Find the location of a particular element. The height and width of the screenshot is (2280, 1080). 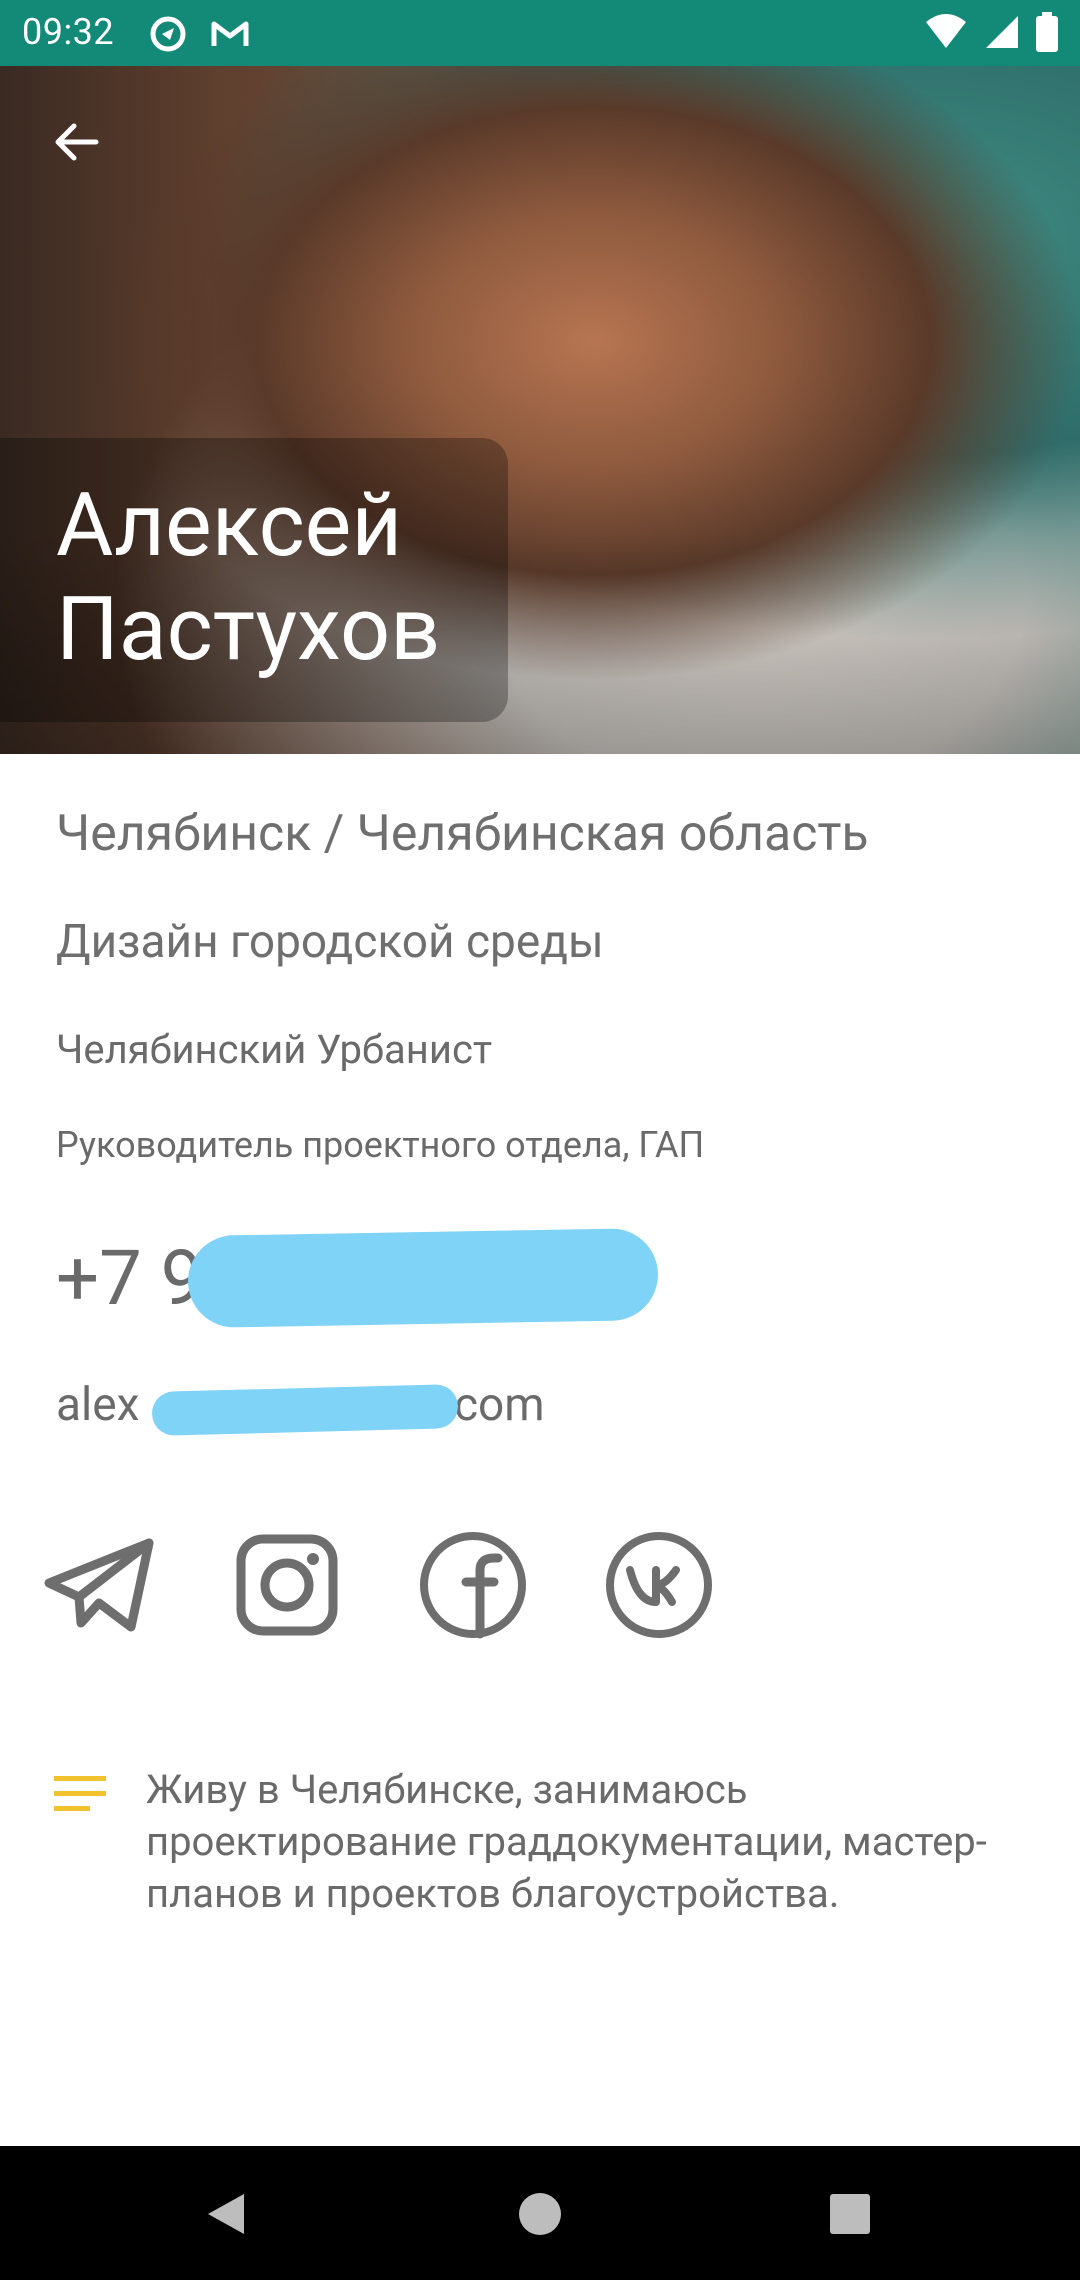

field-text: Дизайн городской среды is located at coordinates (330, 942).